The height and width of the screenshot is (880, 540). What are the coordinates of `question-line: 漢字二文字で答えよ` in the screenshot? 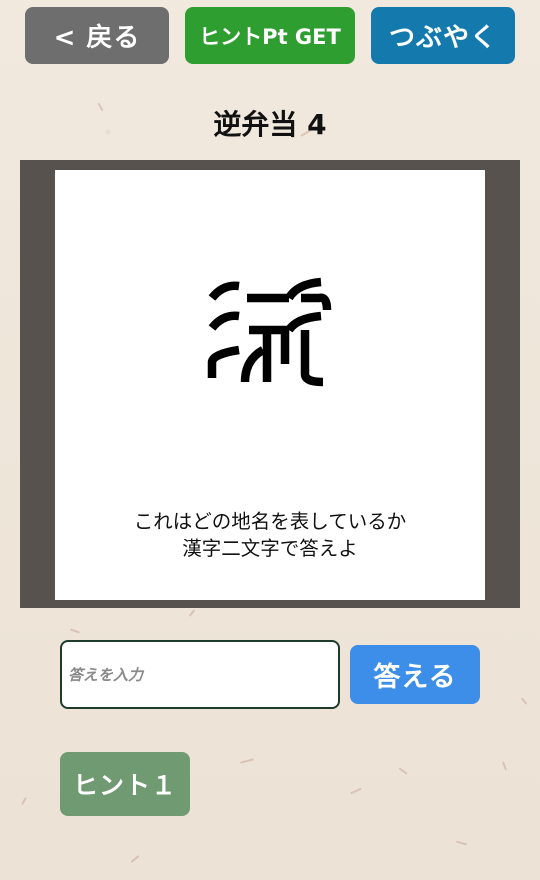 It's located at (270, 548).